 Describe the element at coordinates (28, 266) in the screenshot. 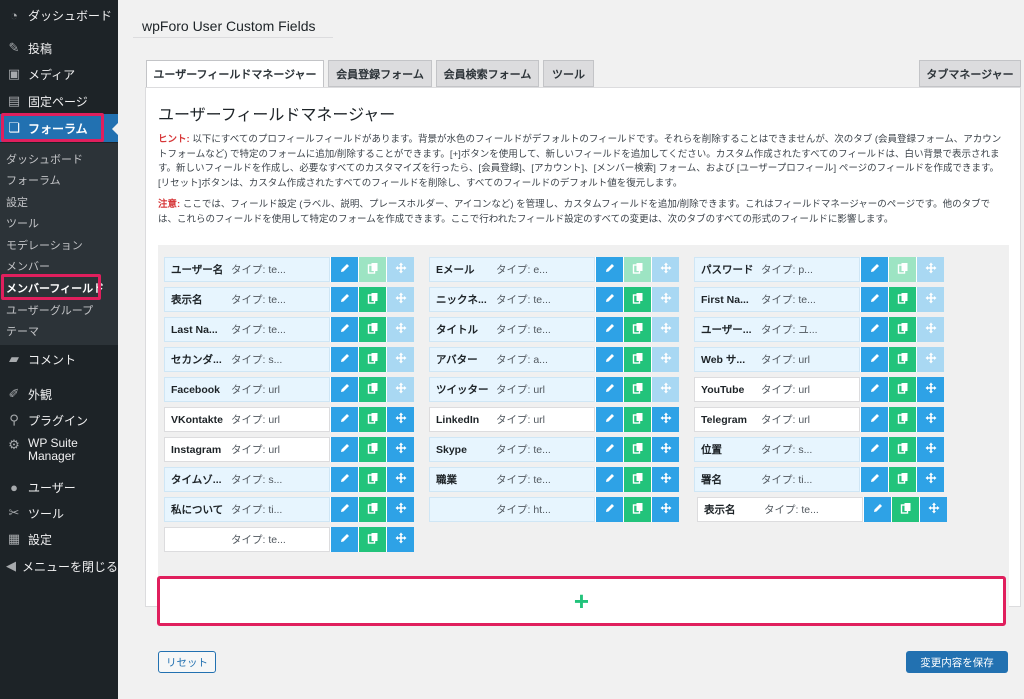

I see `submenu-item-members: メンバー` at that location.